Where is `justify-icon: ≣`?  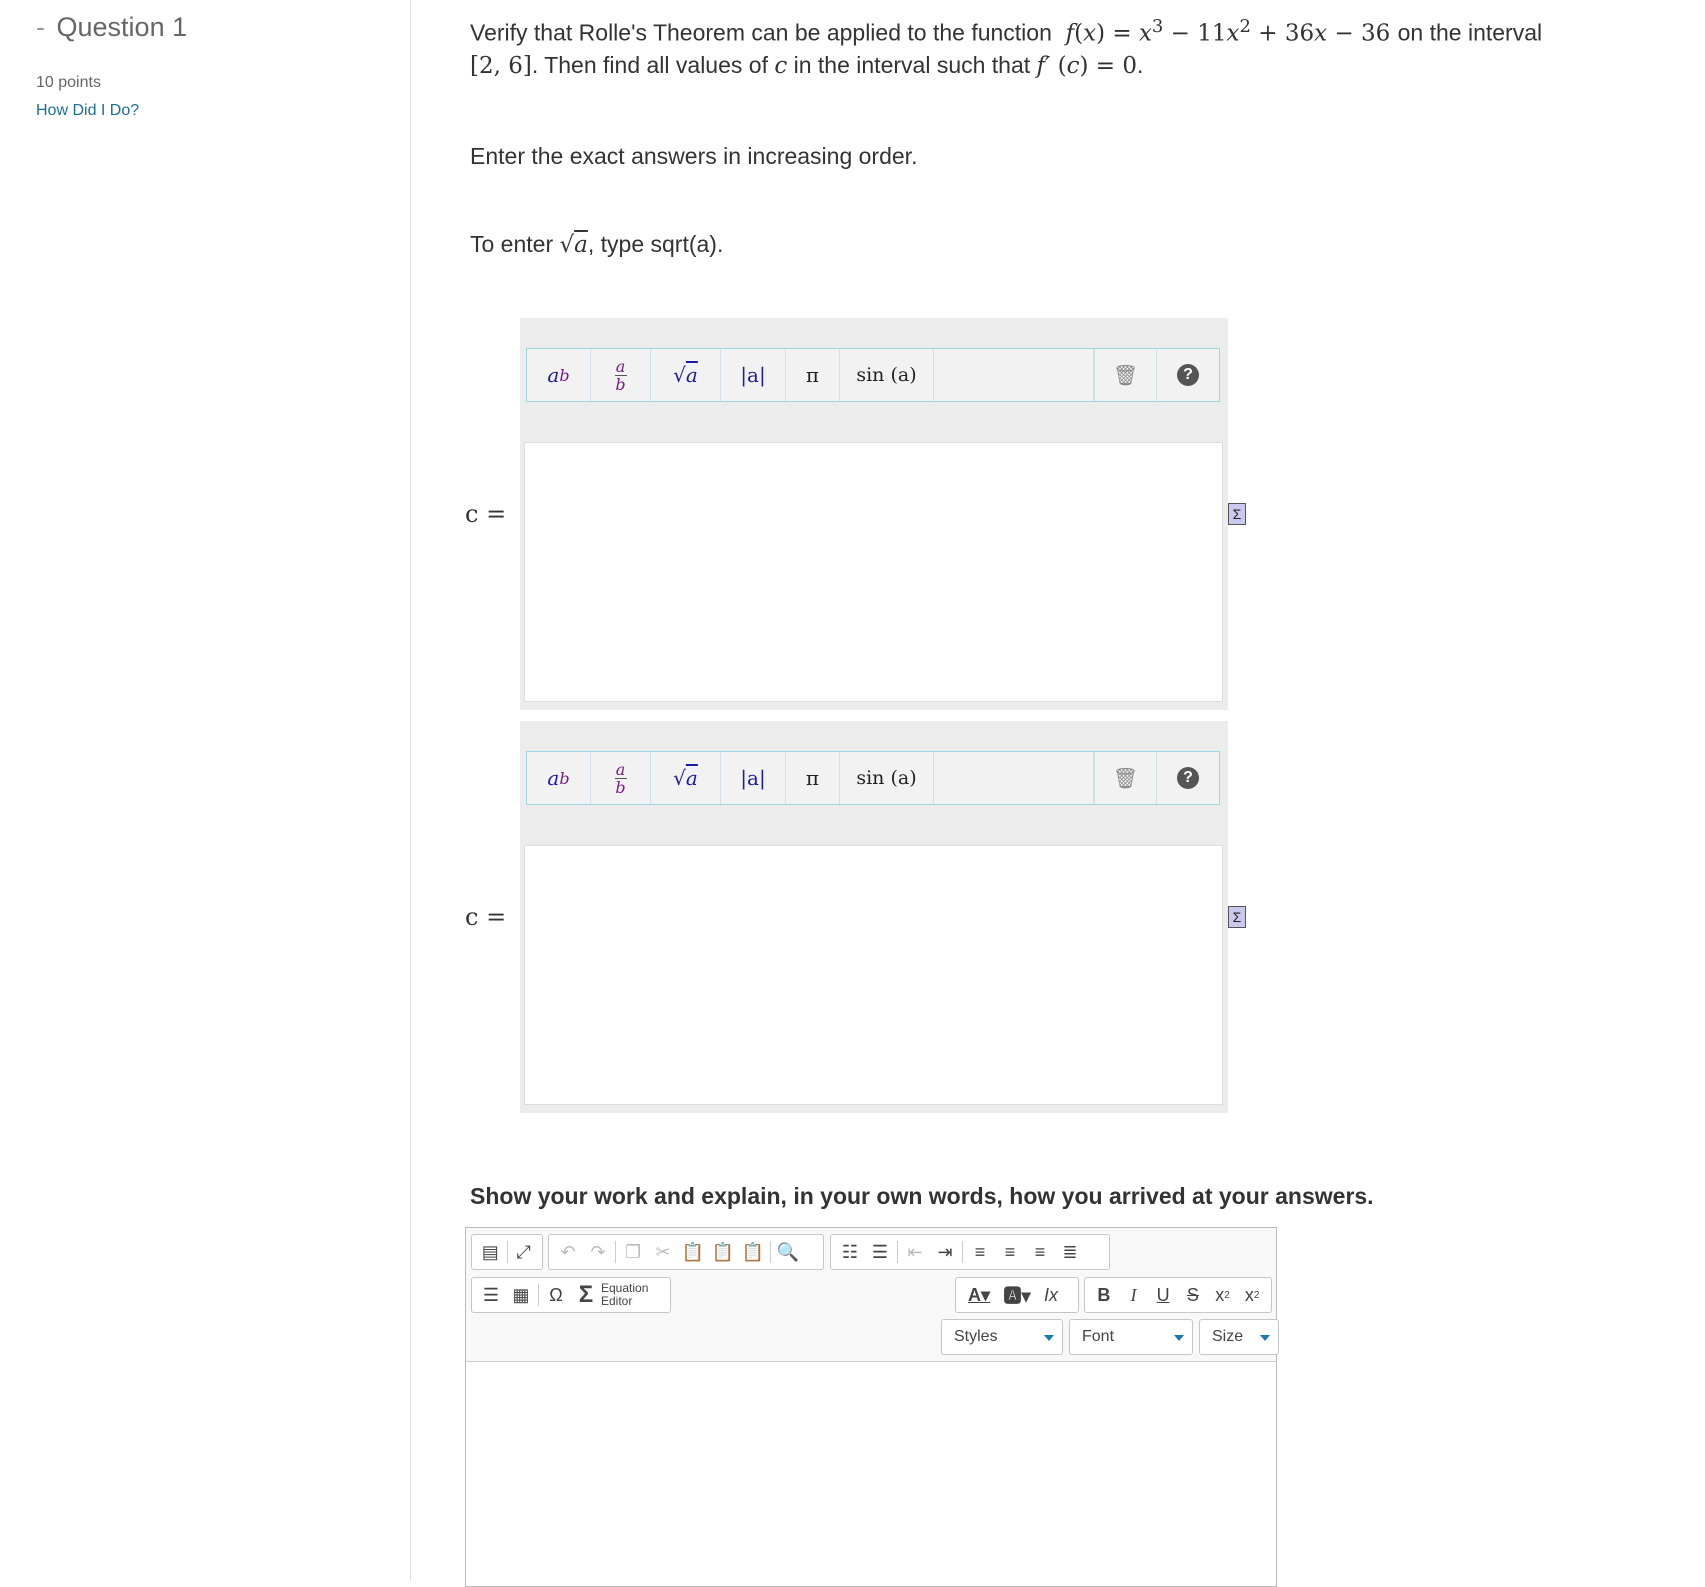 justify-icon: ≣ is located at coordinates (1070, 1252).